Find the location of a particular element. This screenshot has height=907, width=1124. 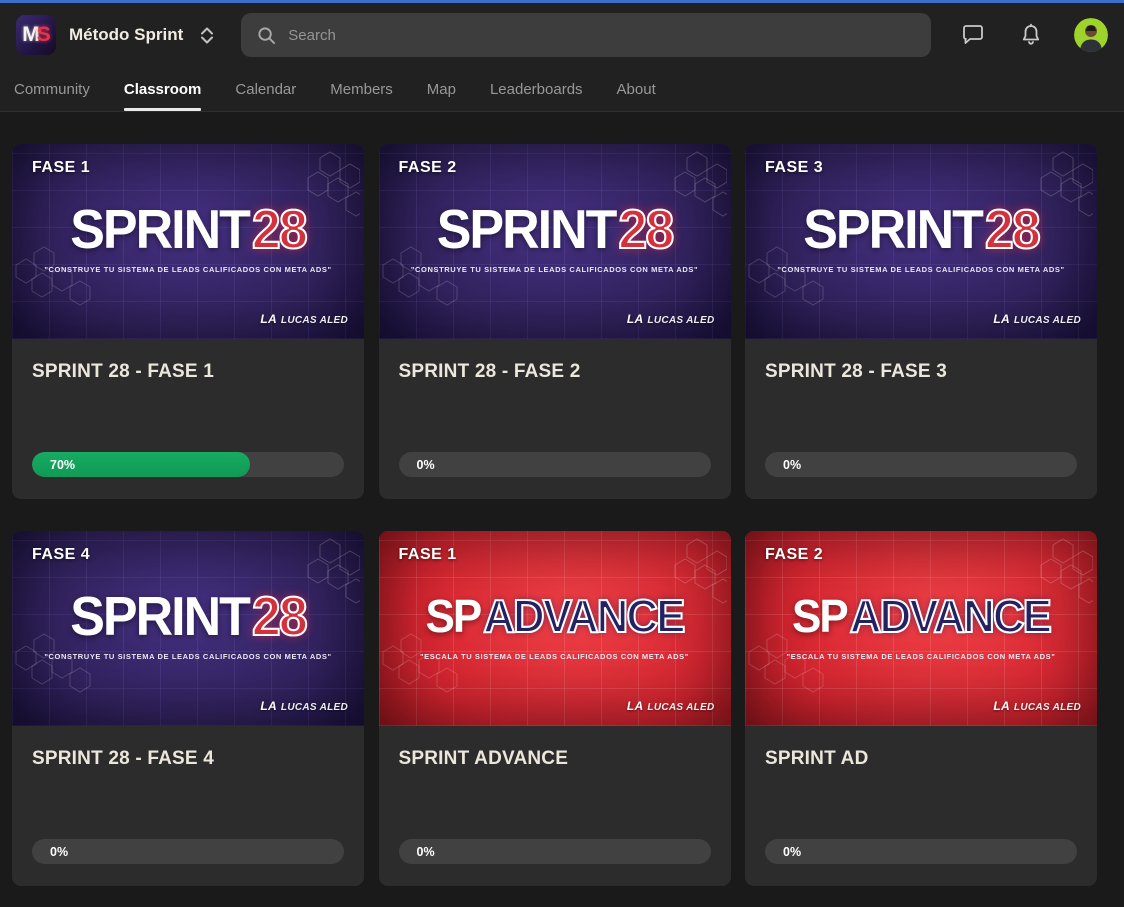

chevron-up-icon is located at coordinates (207, 30).